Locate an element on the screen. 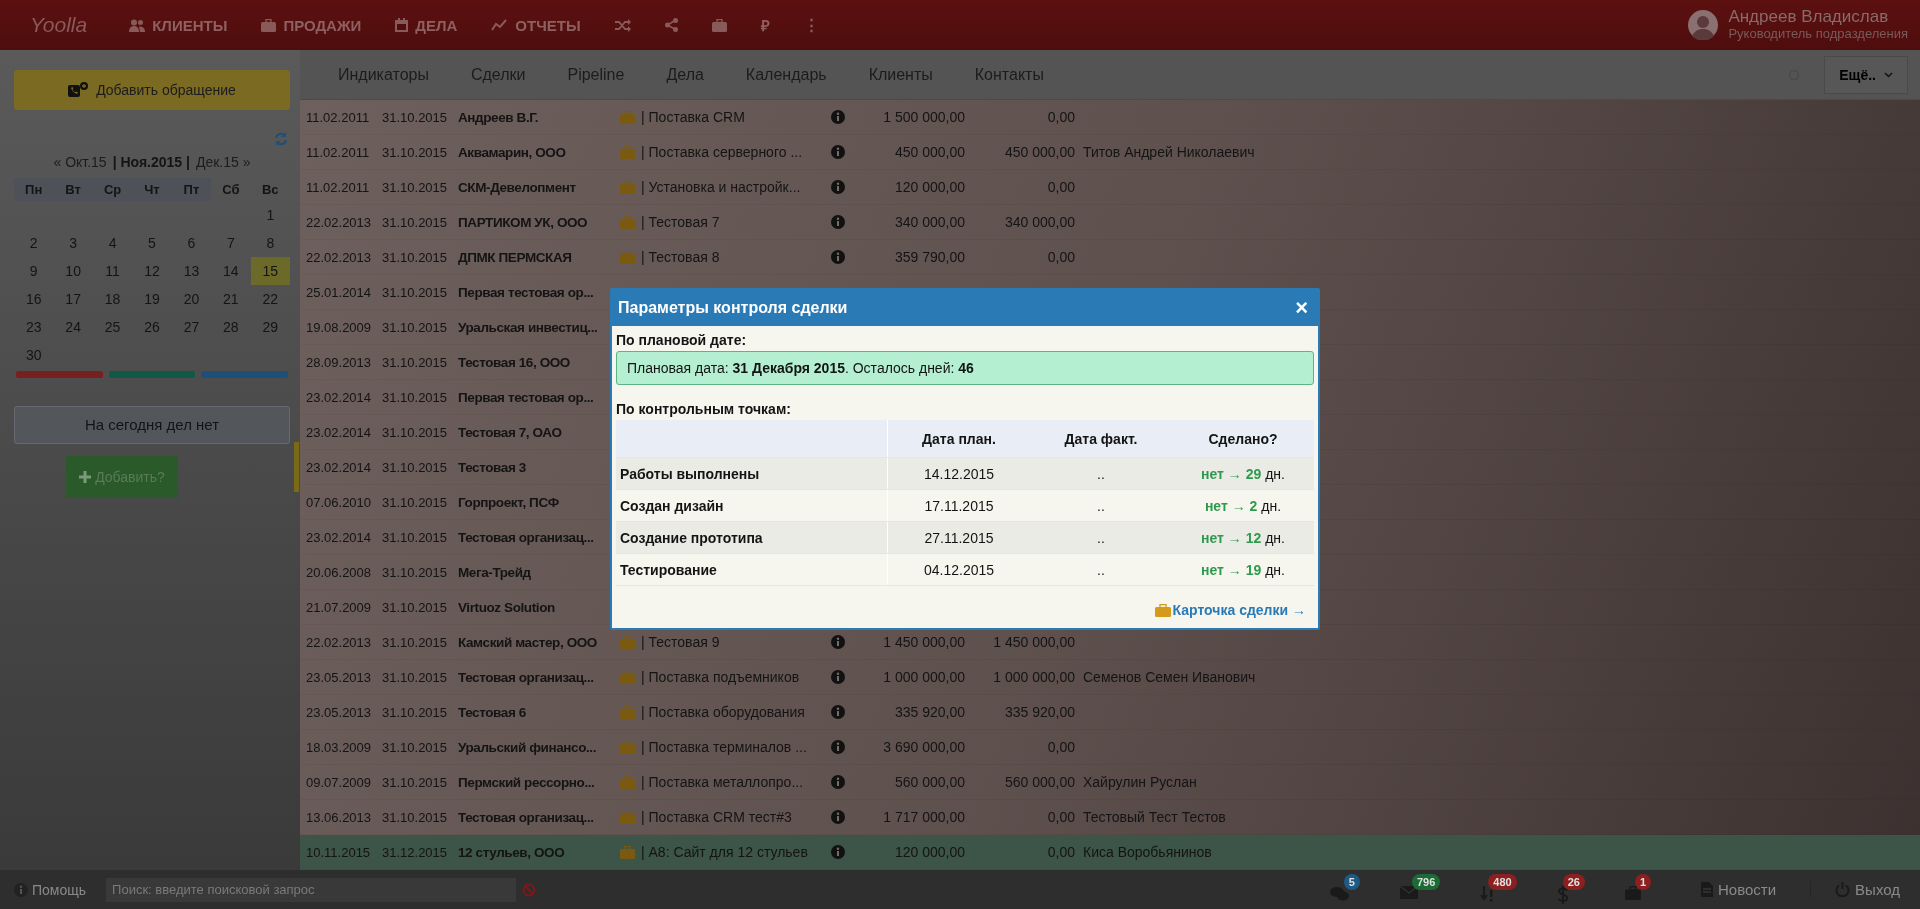  calendar-day: 12 is located at coordinates (152, 271).